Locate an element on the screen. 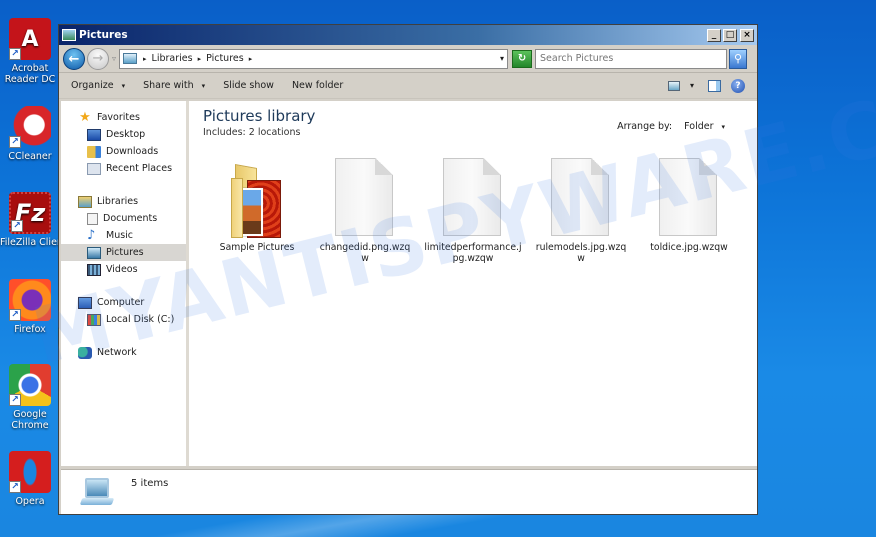 Image resolution: width=876 pixels, height=537 pixels. window-title: Pictures is located at coordinates (103, 35).